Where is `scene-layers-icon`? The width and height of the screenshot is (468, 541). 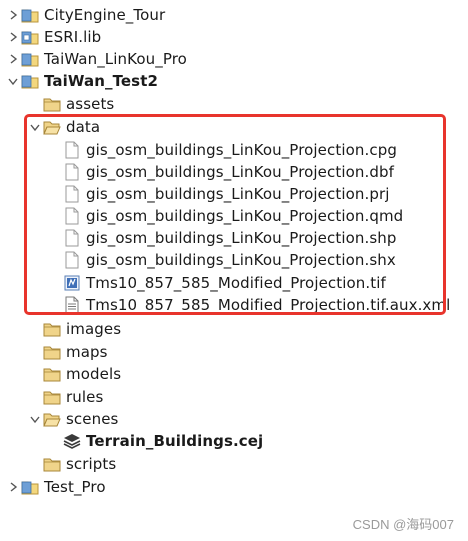
scene-layers-icon is located at coordinates (72, 441).